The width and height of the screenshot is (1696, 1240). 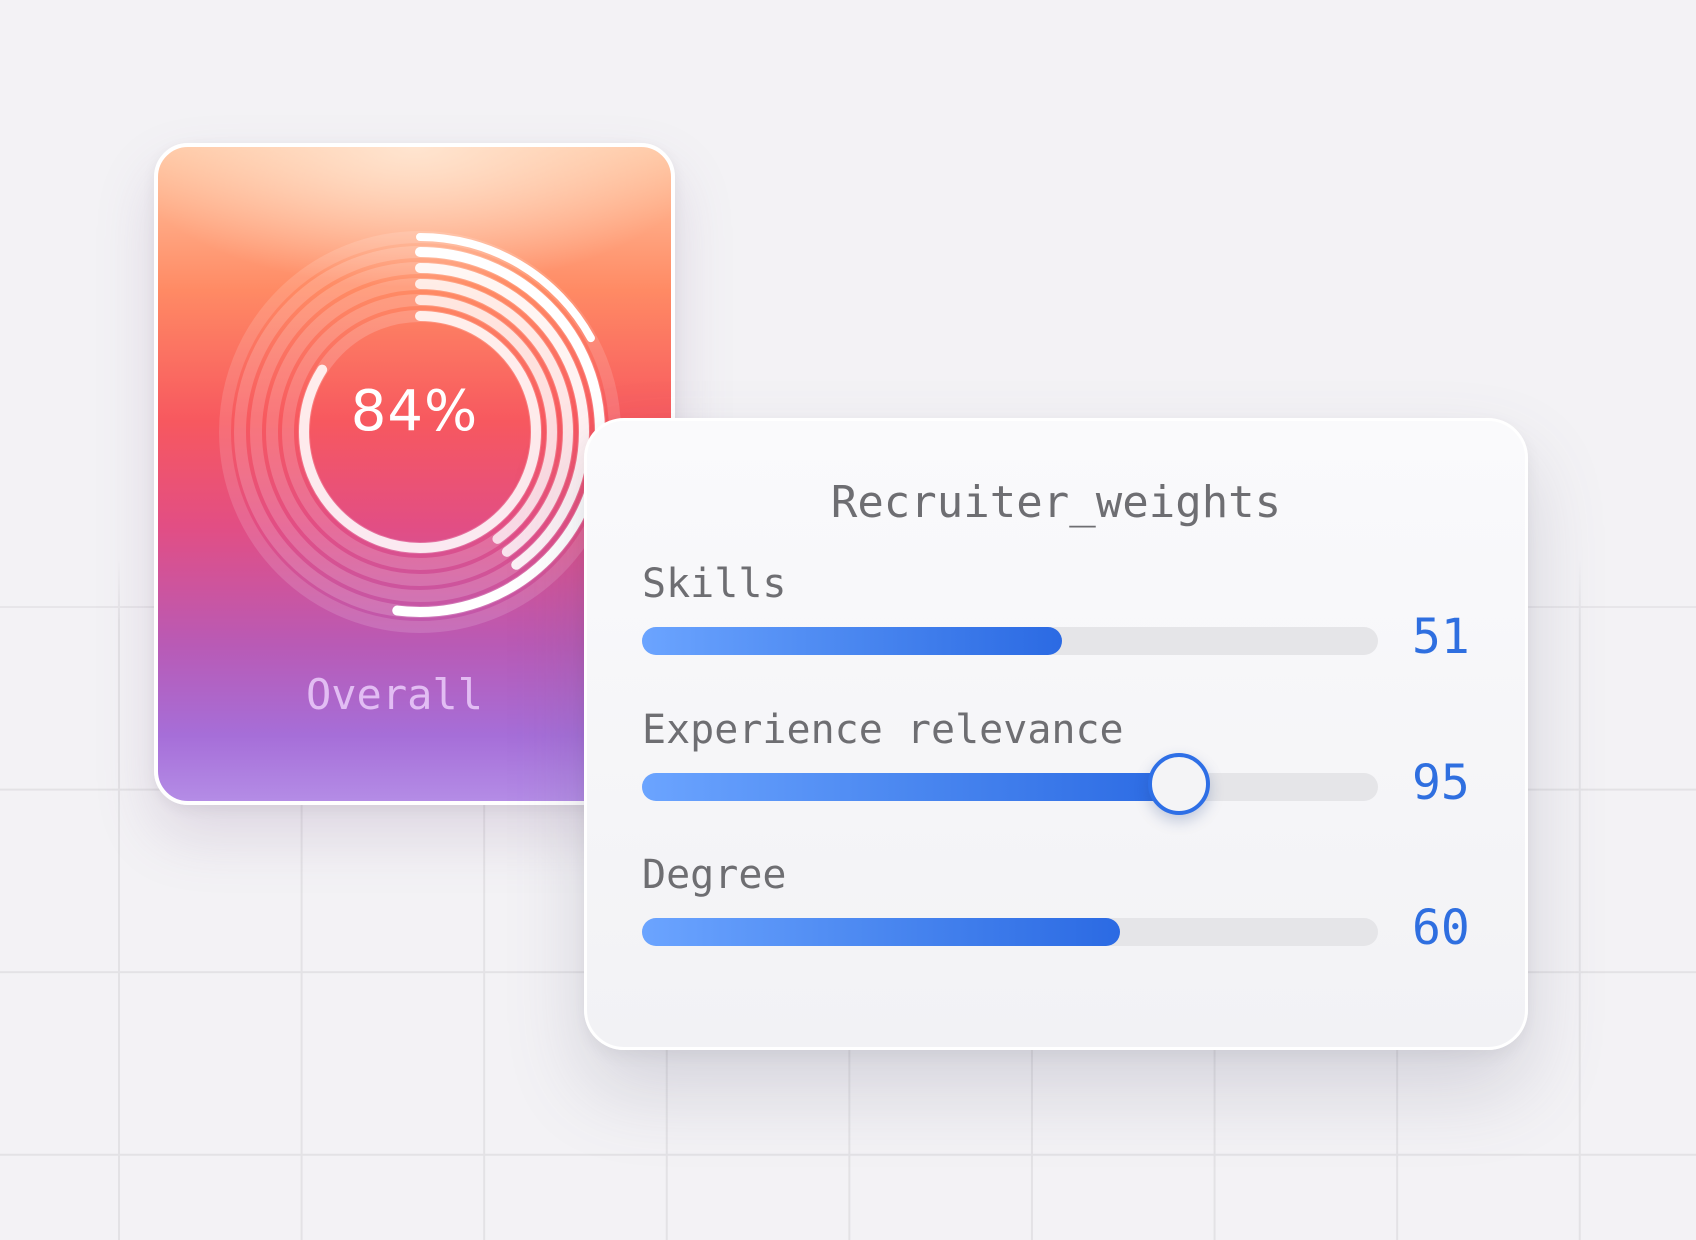 What do you see at coordinates (883, 730) in the screenshot?
I see `slider-label: Experience relevance` at bounding box center [883, 730].